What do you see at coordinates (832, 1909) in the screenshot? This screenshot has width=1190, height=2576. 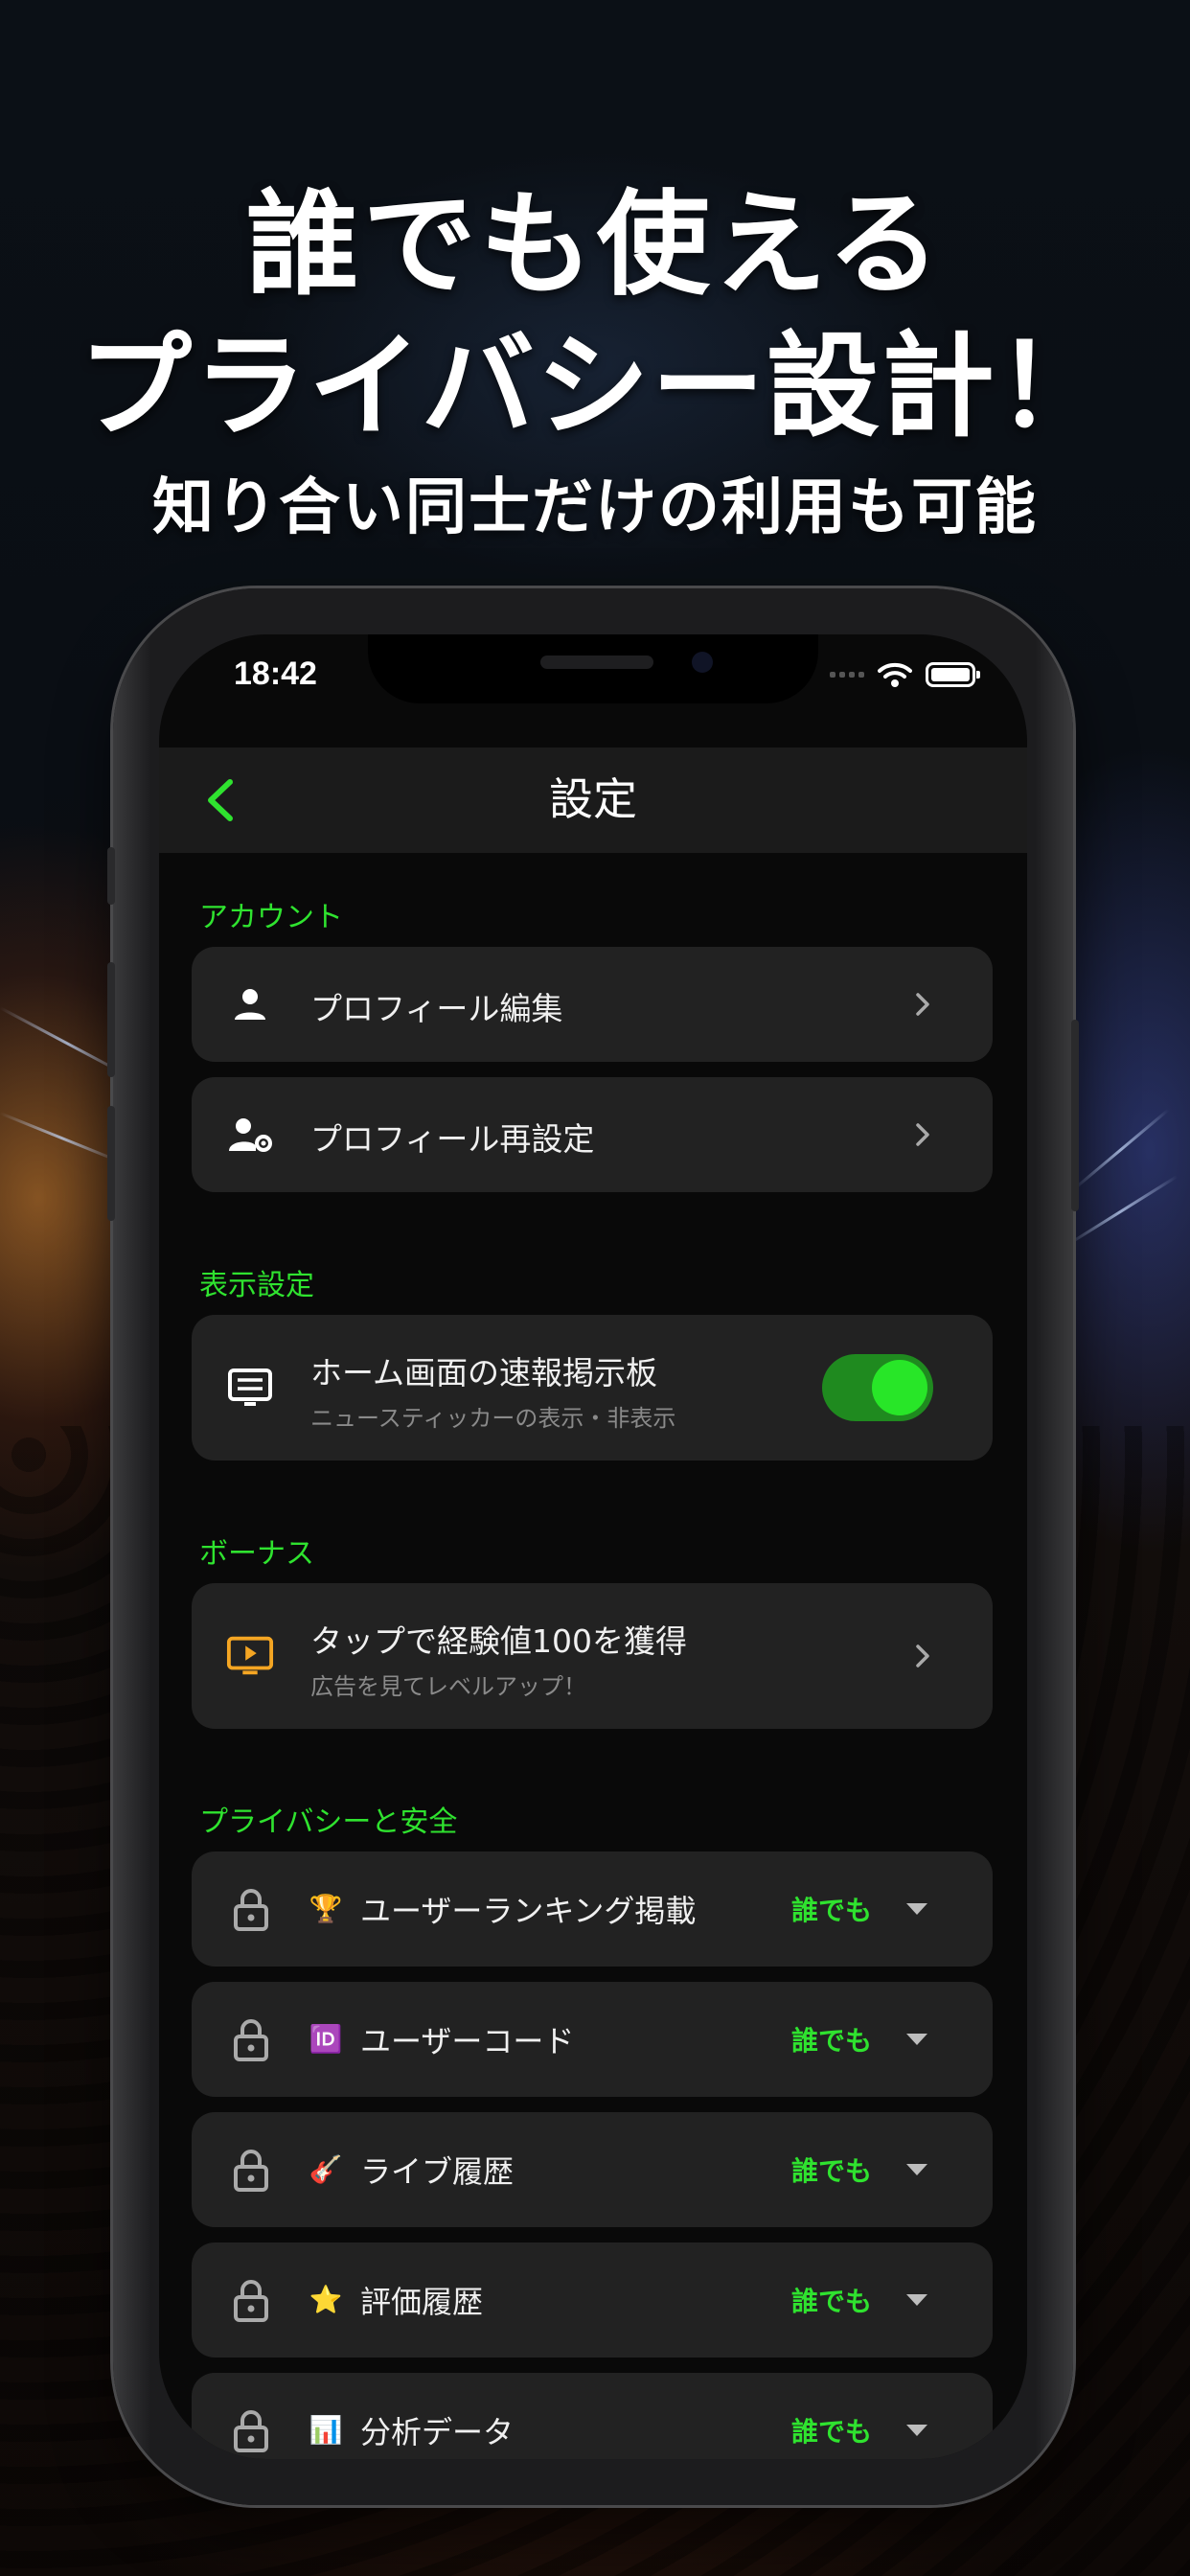 I see `privacy-ranking-value: 誰でも` at bounding box center [832, 1909].